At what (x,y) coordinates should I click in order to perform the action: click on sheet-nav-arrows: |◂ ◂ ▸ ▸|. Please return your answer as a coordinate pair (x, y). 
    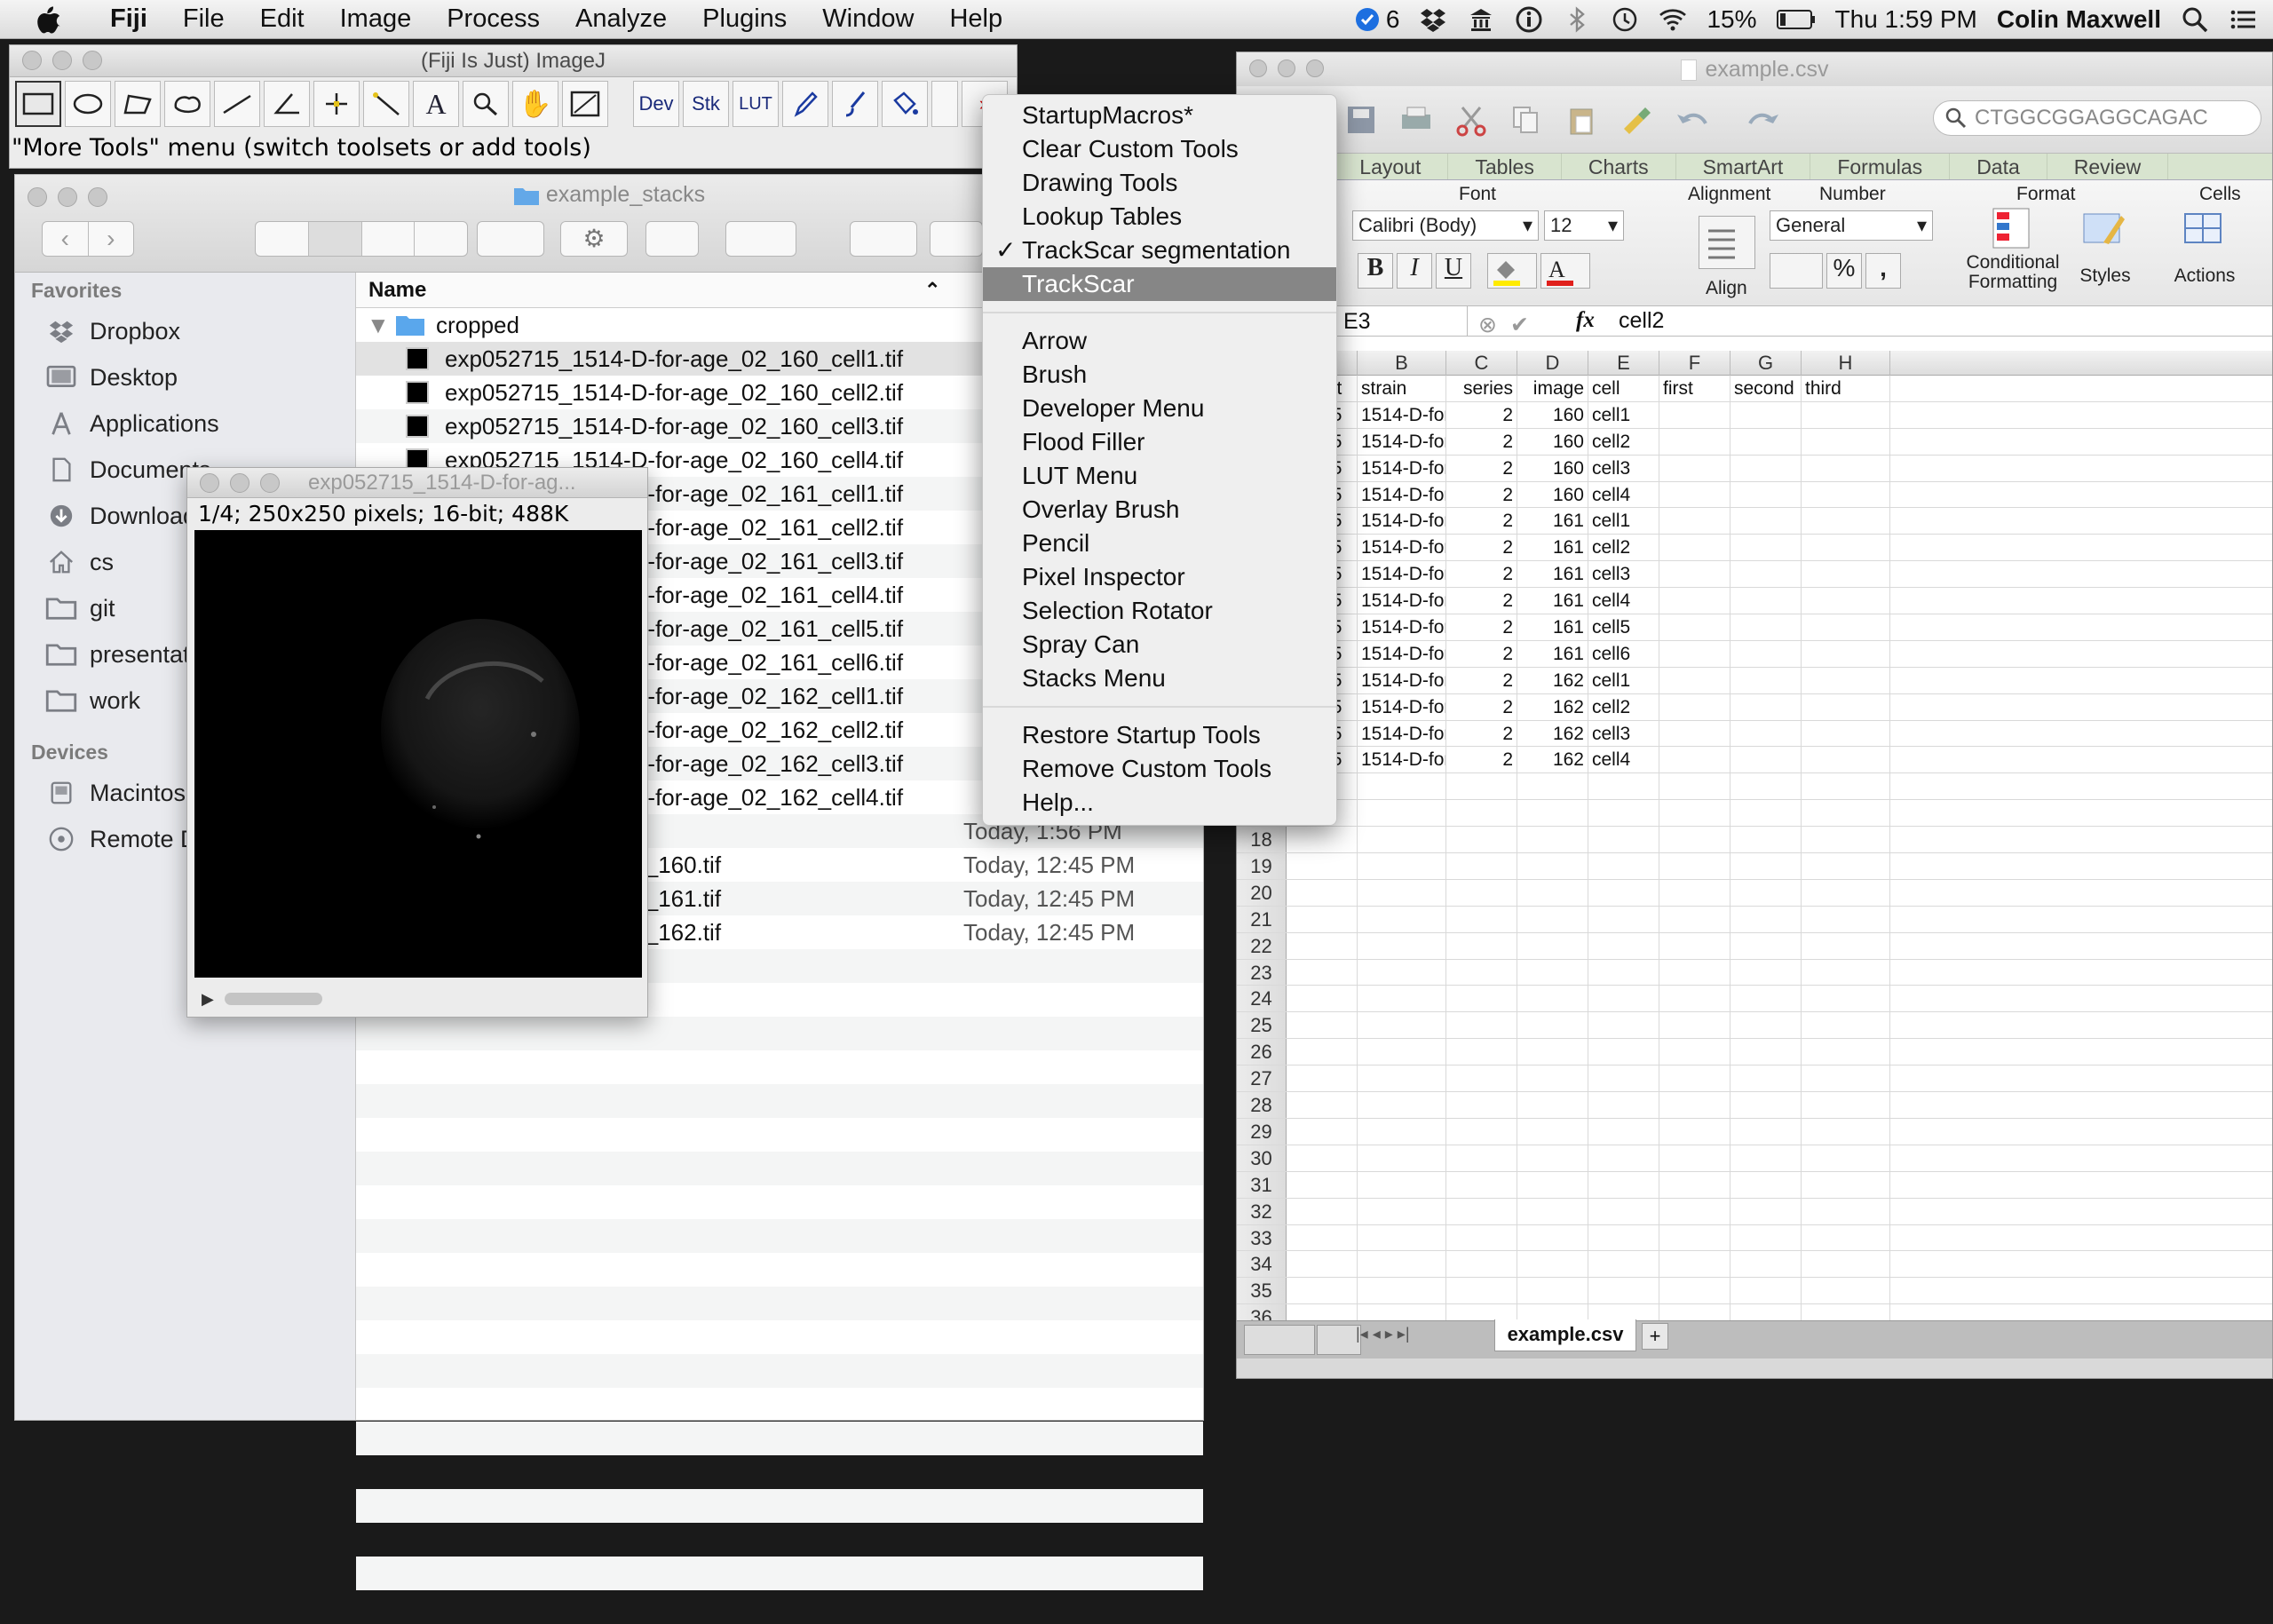
    Looking at the image, I should click on (1383, 1334).